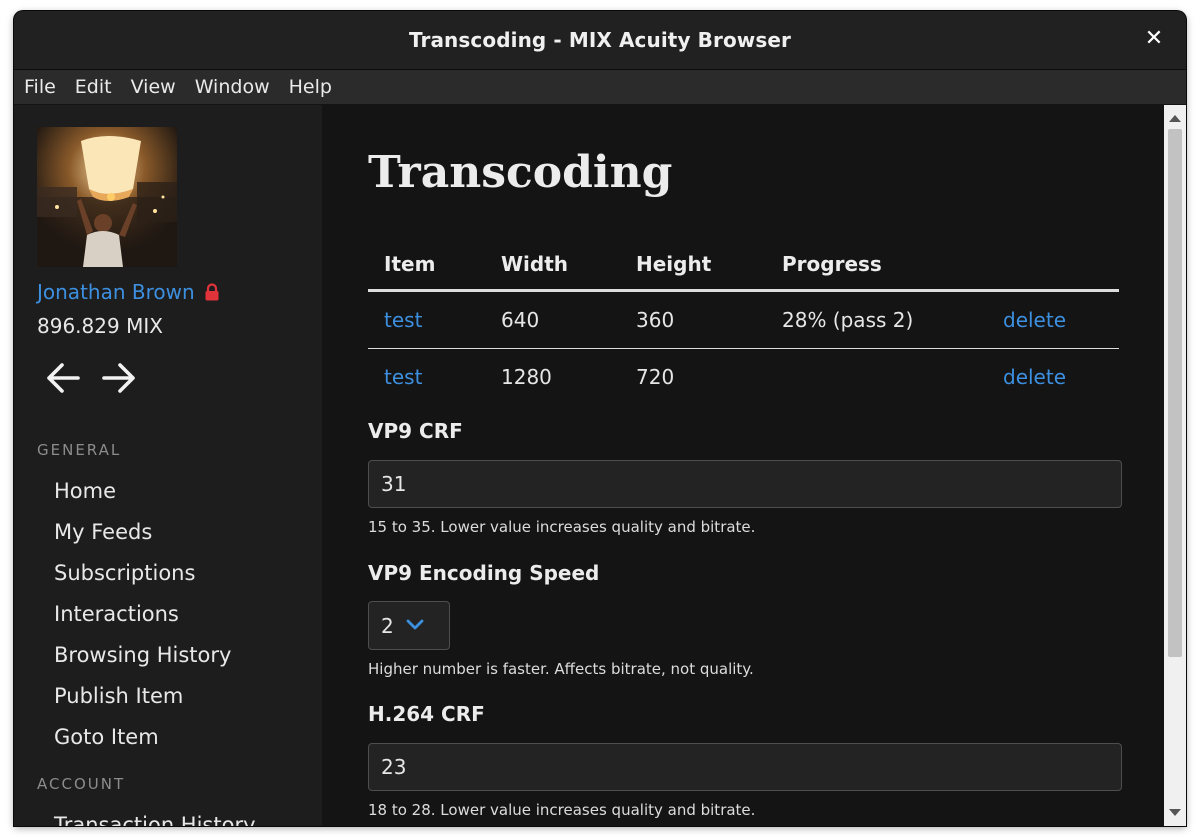 This screenshot has width=1200, height=837. Describe the element at coordinates (81, 784) in the screenshot. I see `section-label-account: ACCOUNT` at that location.